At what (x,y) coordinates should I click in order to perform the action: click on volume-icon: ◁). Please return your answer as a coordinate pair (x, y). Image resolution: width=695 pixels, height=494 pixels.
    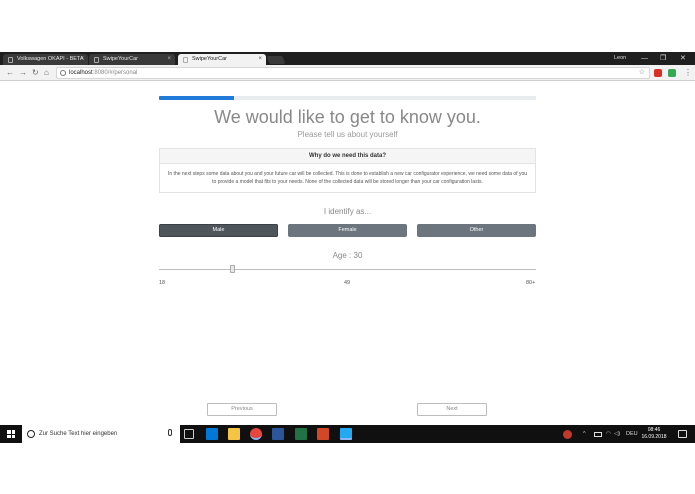
    Looking at the image, I should click on (617, 434).